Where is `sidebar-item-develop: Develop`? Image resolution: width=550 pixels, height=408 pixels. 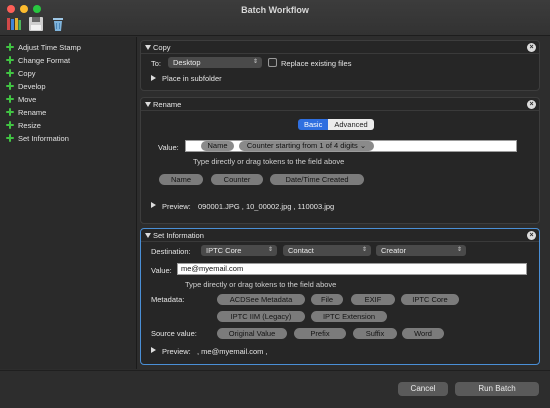
sidebar-item-develop: Develop is located at coordinates (26, 86).